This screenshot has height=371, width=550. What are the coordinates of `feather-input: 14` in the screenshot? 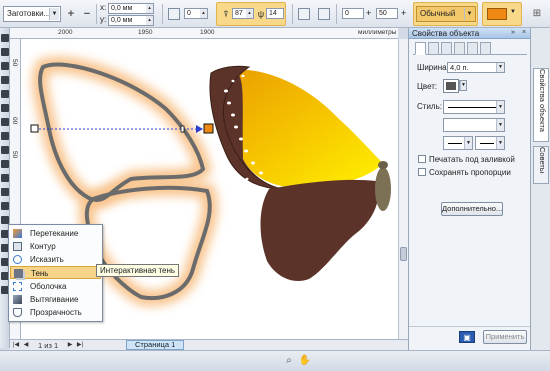 It's located at (275, 13).